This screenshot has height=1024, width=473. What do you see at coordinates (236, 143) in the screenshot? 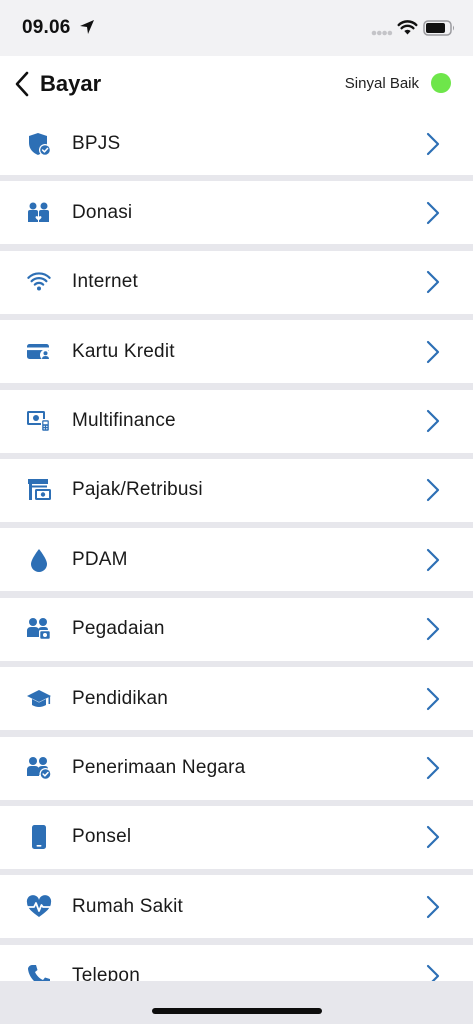
I see `menu-item-bpjs: BPJS` at bounding box center [236, 143].